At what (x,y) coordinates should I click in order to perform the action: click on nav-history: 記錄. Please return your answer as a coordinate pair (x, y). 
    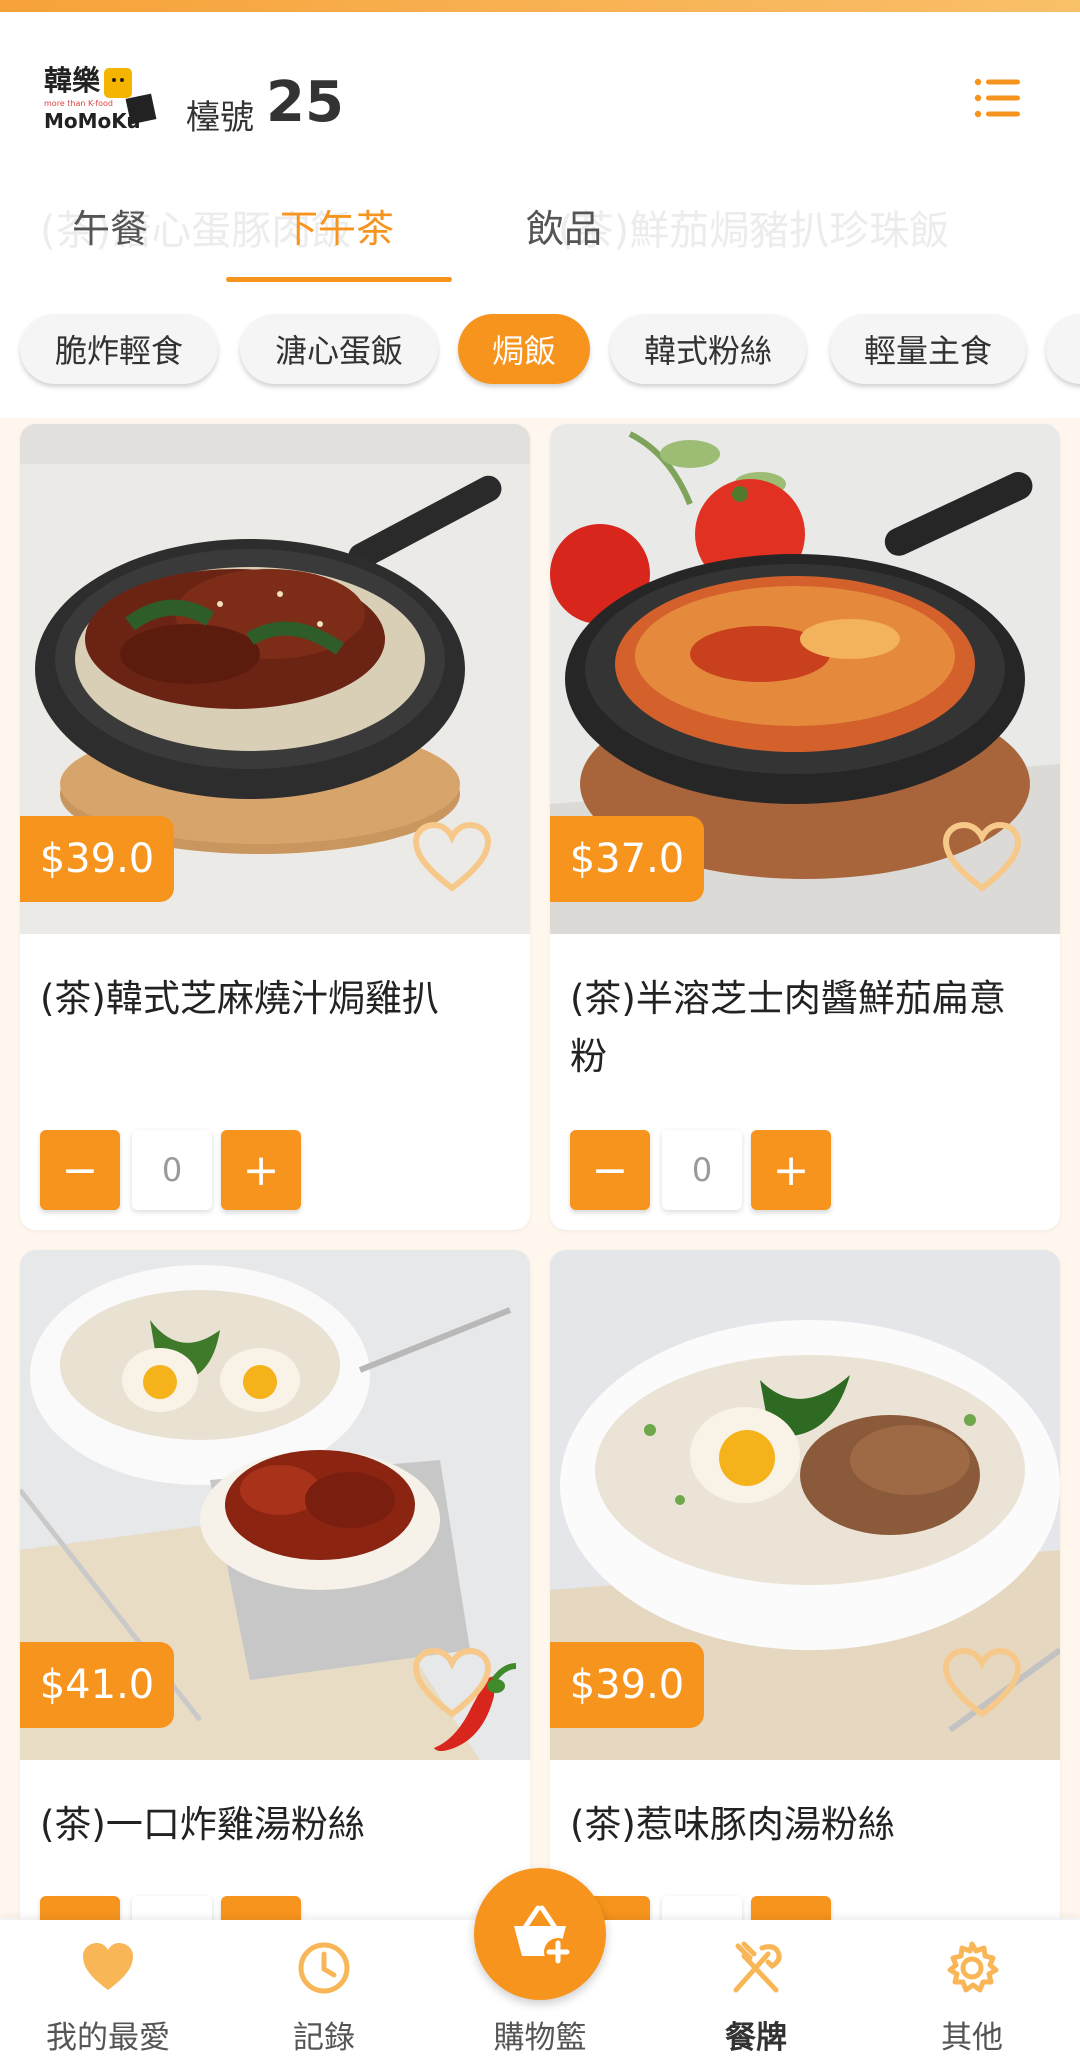
    Looking at the image, I should click on (324, 1994).